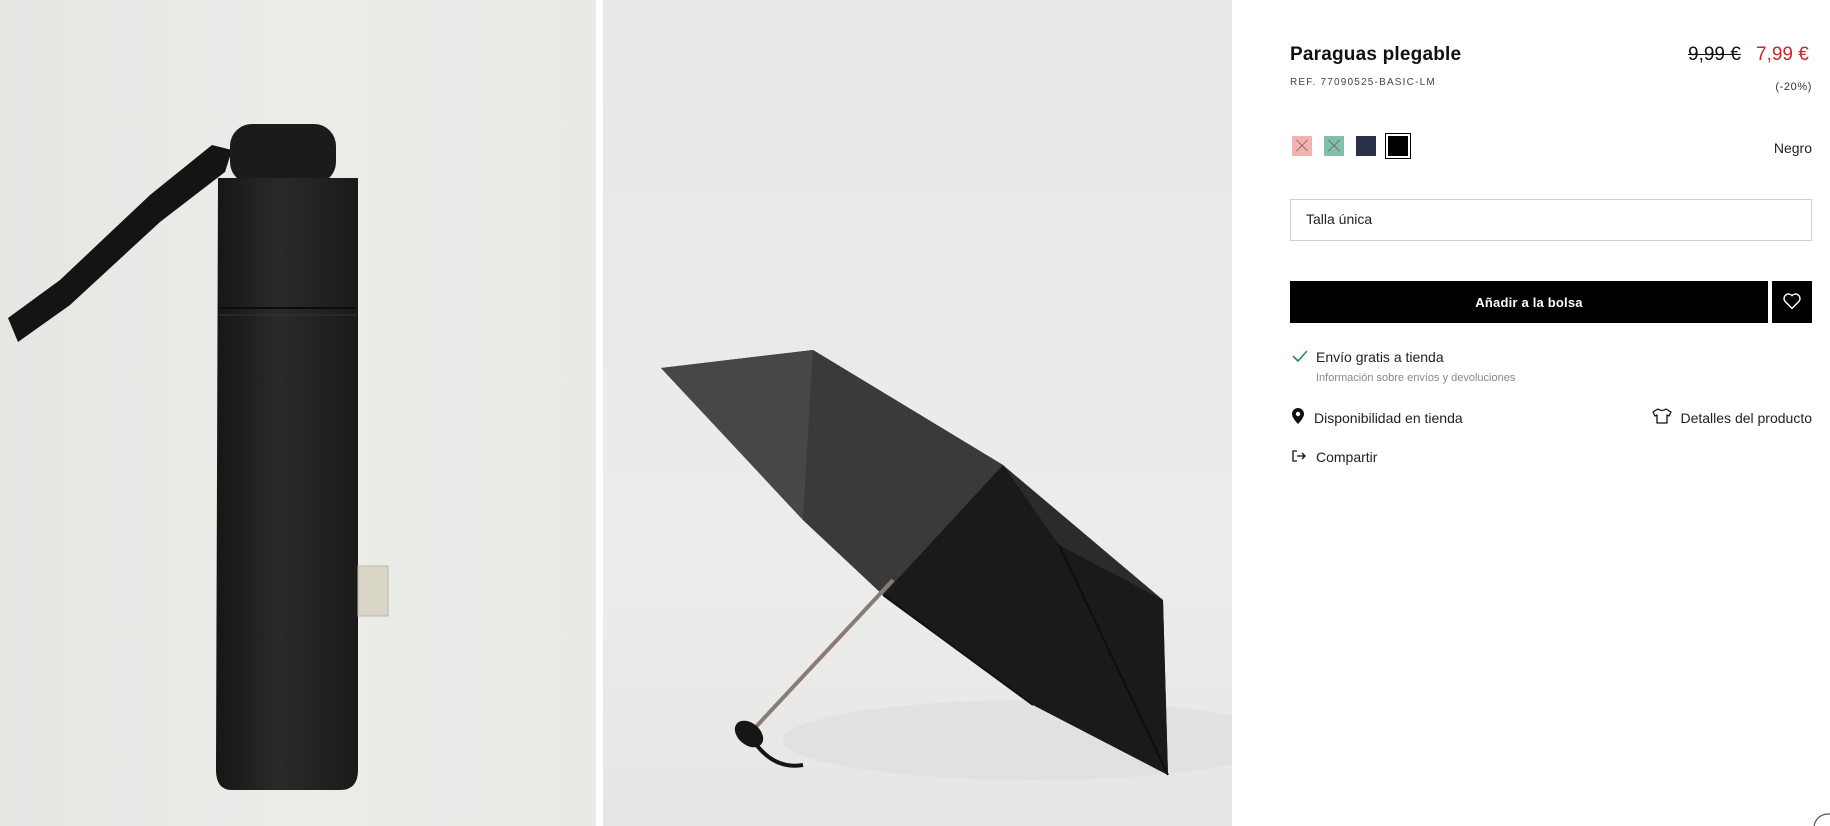 This screenshot has width=1830, height=826. Describe the element at coordinates (1792, 148) in the screenshot. I see `selected-color-name: Negro` at that location.